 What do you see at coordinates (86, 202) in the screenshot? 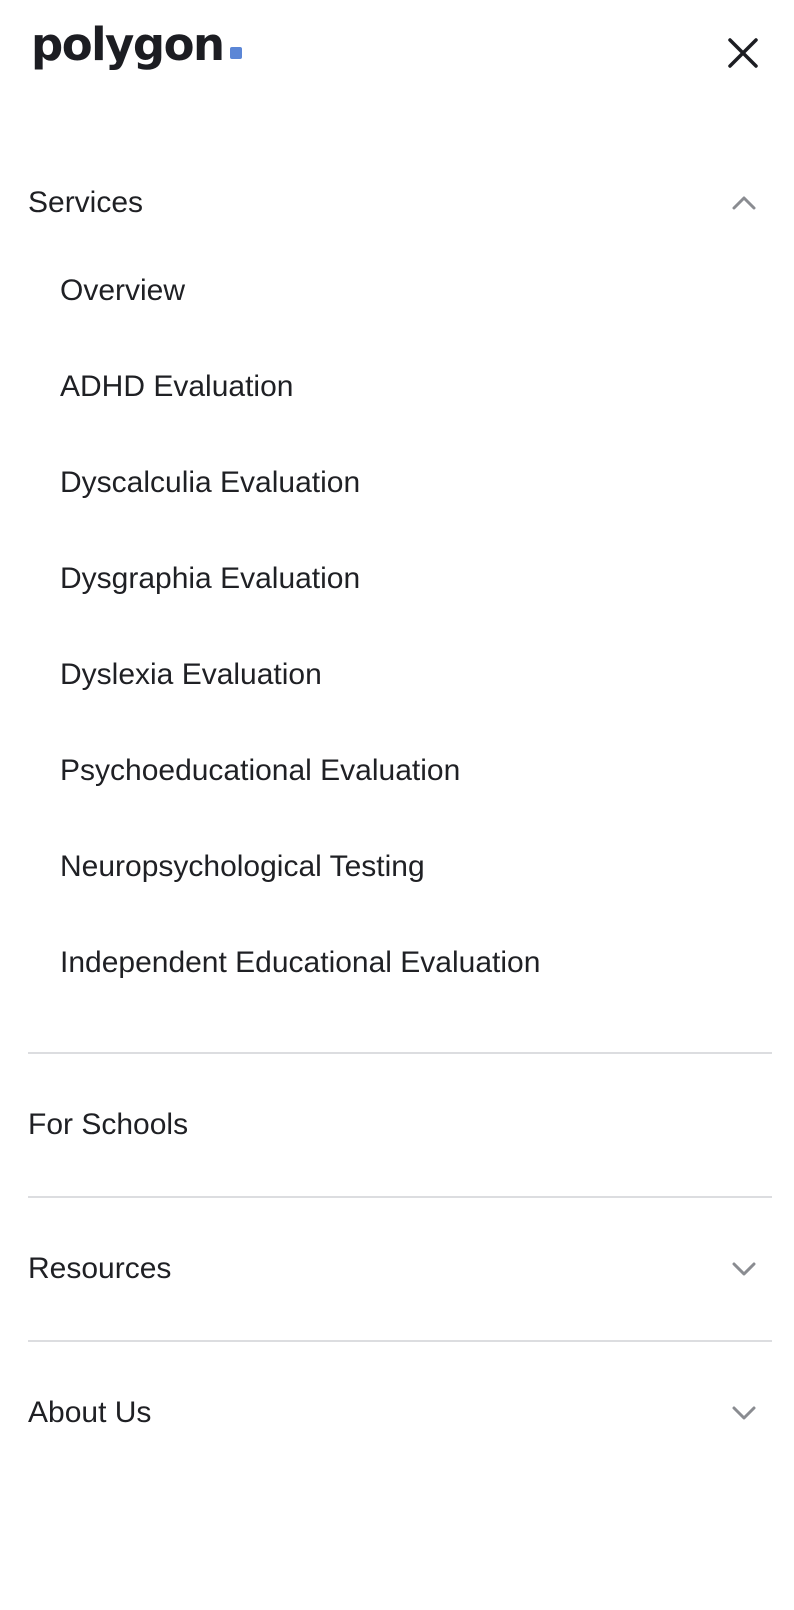
I see `menu-item-label: Services` at bounding box center [86, 202].